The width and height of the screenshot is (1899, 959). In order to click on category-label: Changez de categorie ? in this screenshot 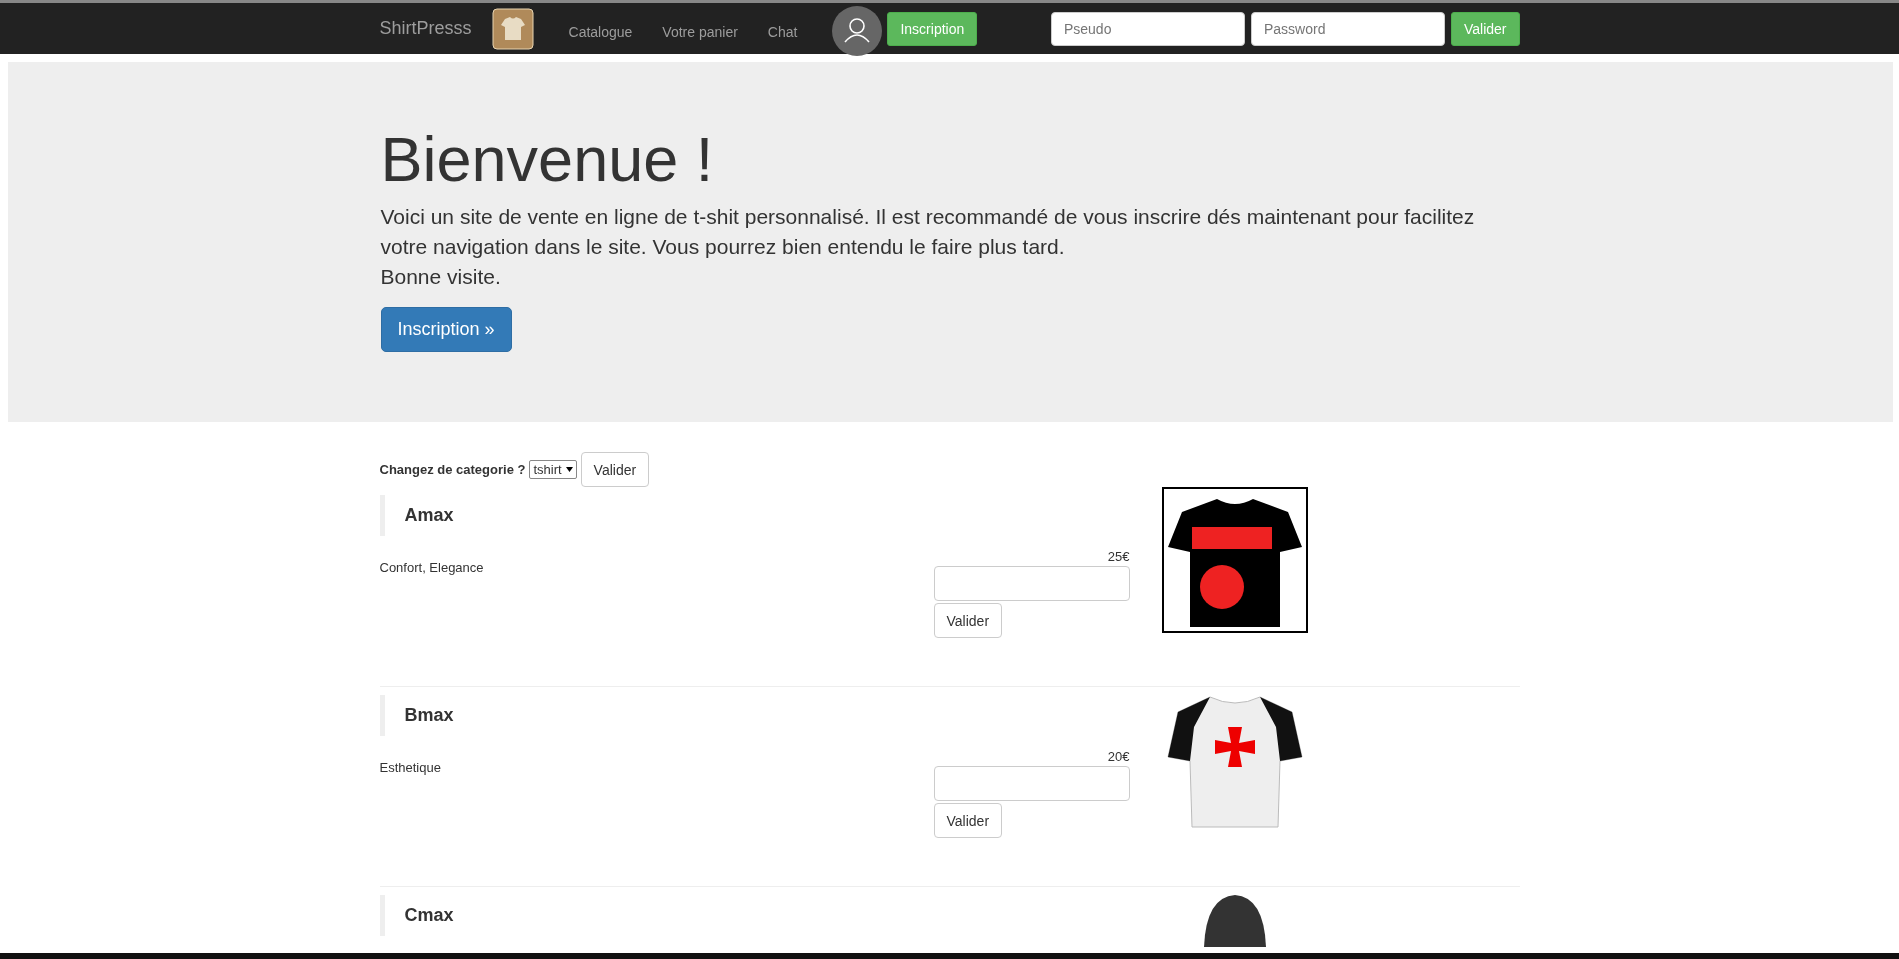, I will do `click(452, 469)`.